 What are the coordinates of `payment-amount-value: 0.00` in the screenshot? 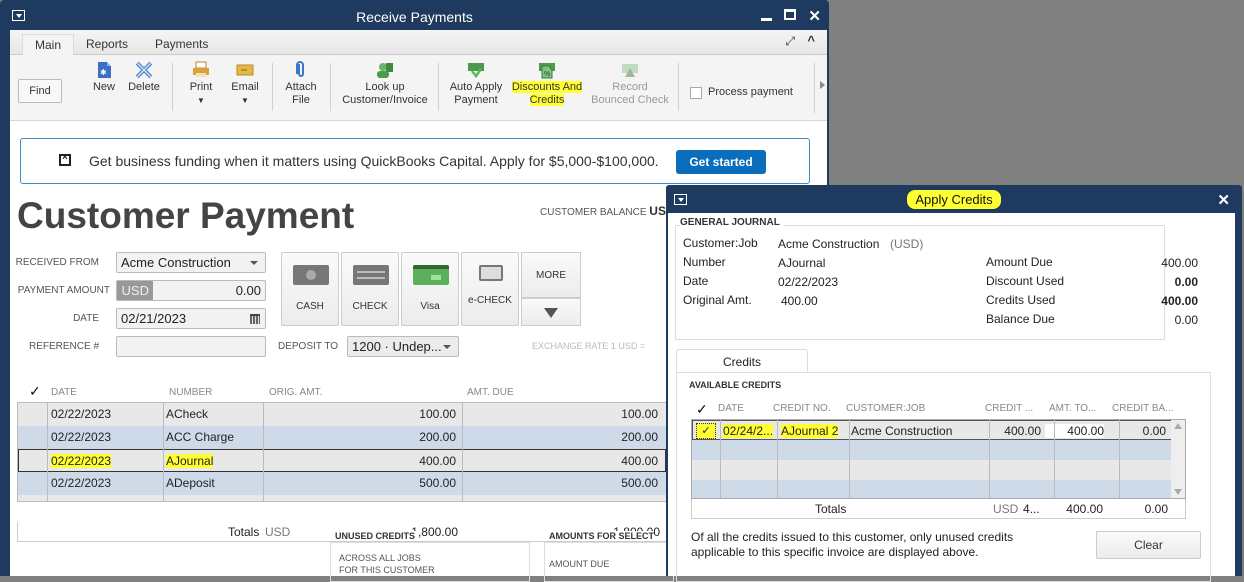 It's located at (248, 290).